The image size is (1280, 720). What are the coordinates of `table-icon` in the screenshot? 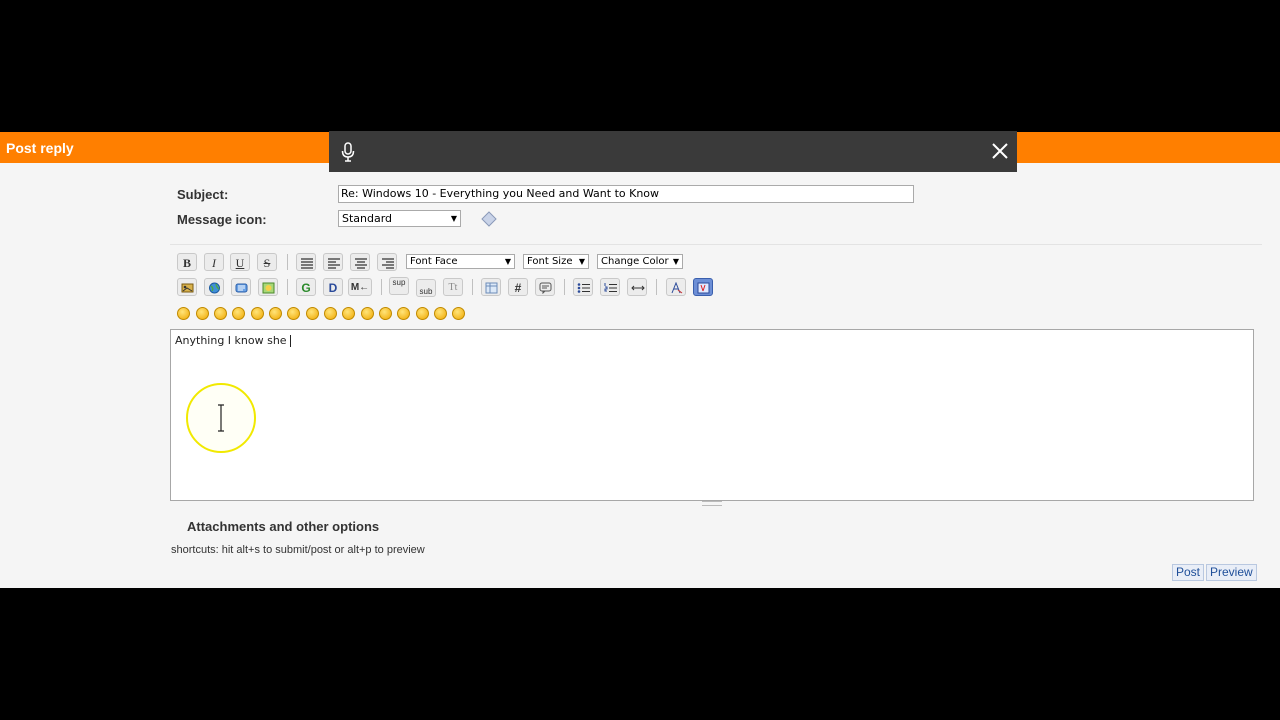 It's located at (491, 288).